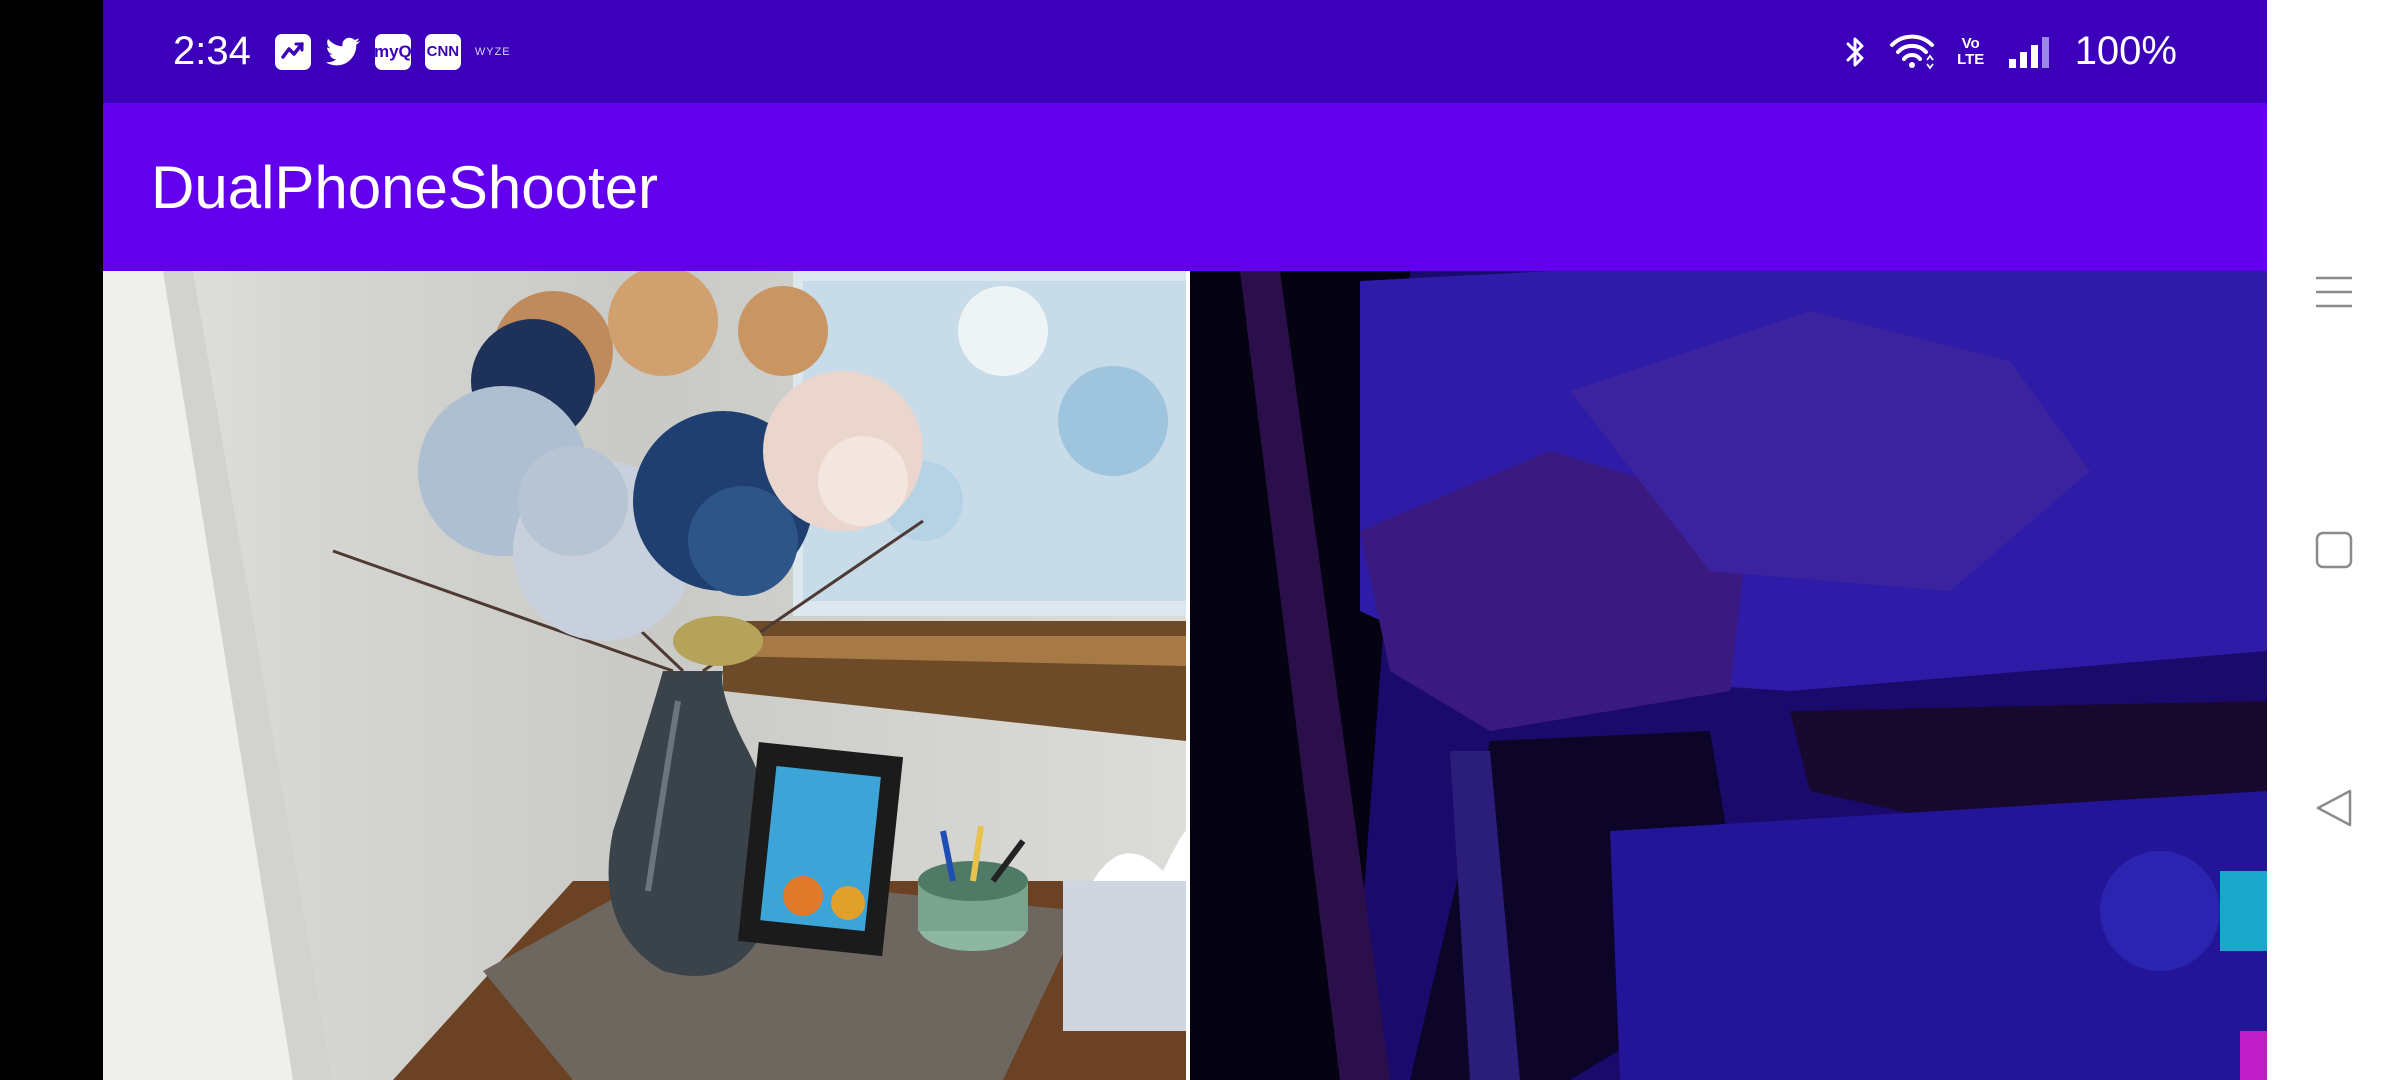 Image resolution: width=2400 pixels, height=1080 pixels. Describe the element at coordinates (442, 51) in the screenshot. I see `cnn-icon: CNN` at that location.